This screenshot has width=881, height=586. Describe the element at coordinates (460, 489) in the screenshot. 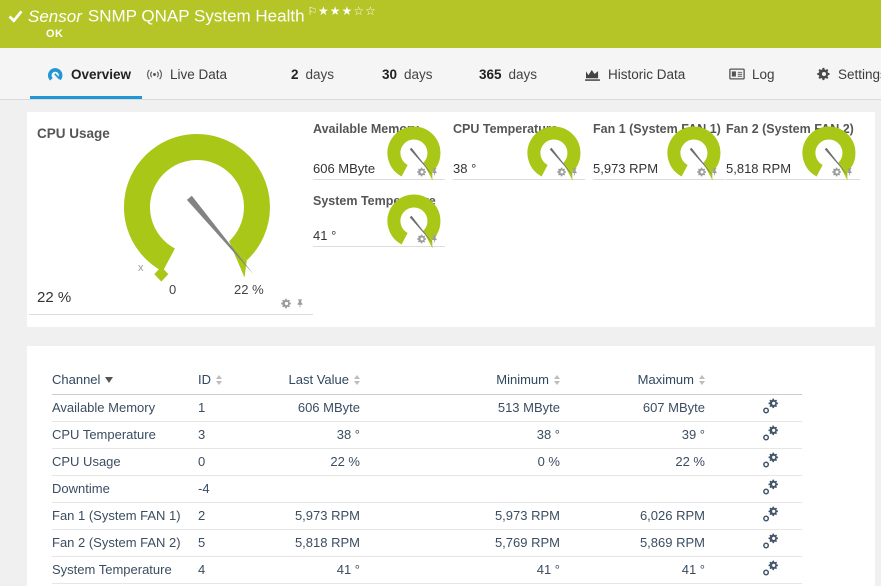

I see `minimum-value` at that location.